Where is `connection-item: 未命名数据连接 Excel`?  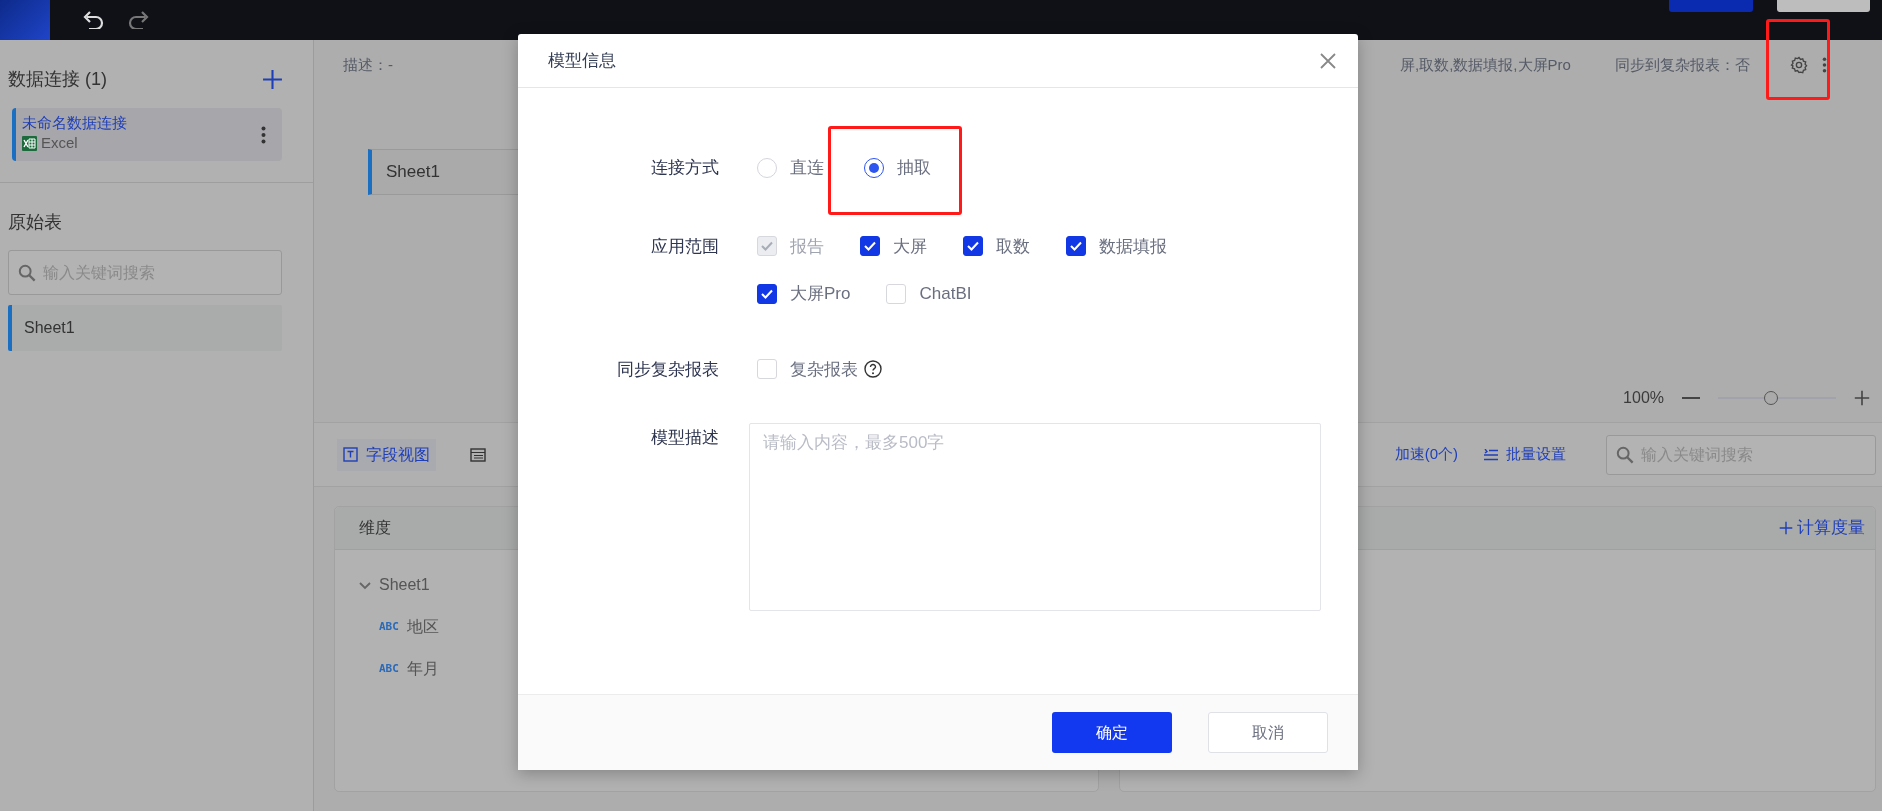
connection-item: 未命名数据连接 Excel is located at coordinates (147, 134).